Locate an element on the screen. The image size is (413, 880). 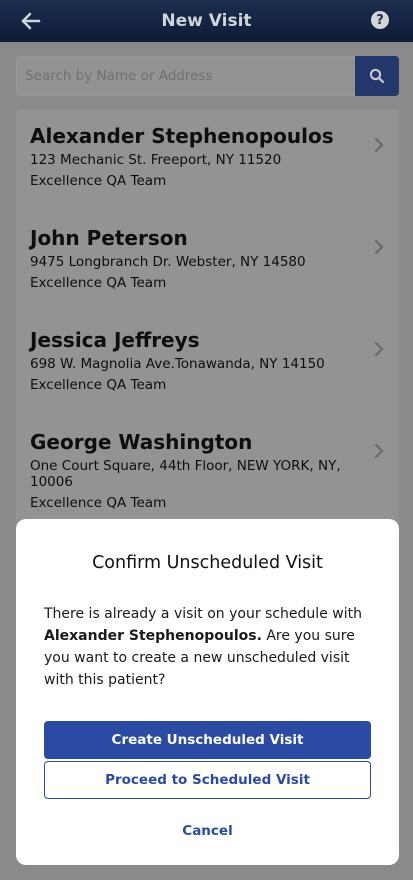
proceed-scheduled-visit-button: Proceed to Scheduled Visit is located at coordinates (207, 780).